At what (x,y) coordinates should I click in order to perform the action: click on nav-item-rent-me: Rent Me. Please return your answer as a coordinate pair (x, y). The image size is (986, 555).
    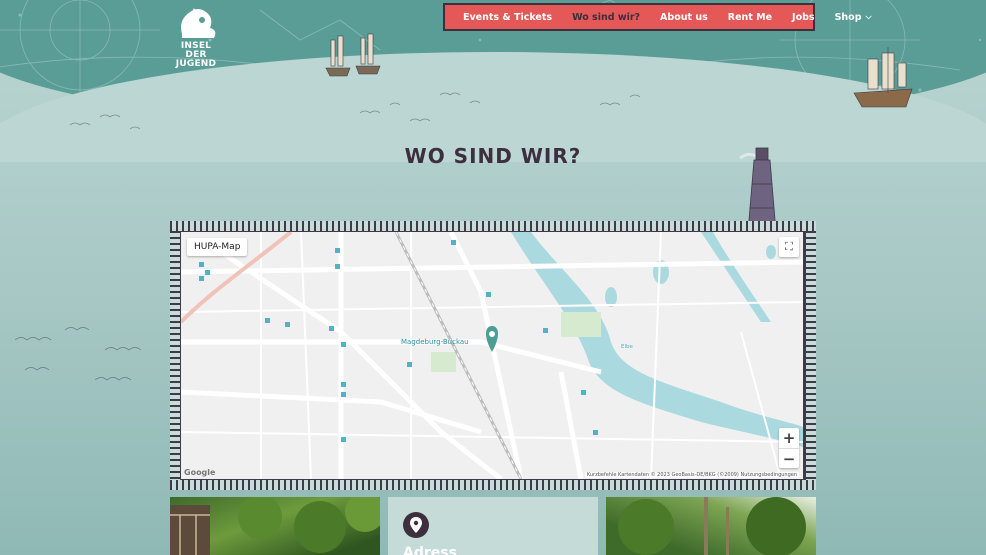
    Looking at the image, I should click on (750, 17).